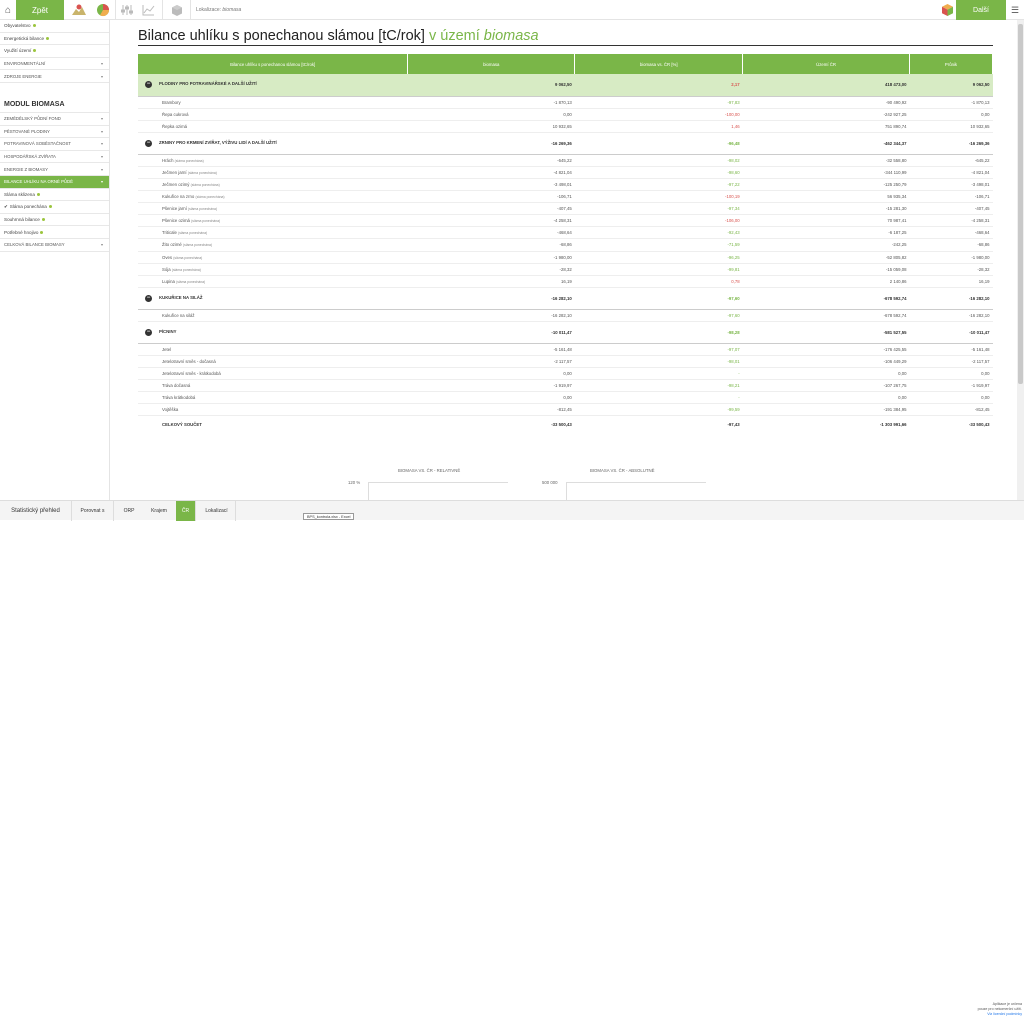 The image size is (1024, 1017). Describe the element at coordinates (54, 245) in the screenshot. I see `sidebar-item: Celková bilance biomasy ▾` at that location.